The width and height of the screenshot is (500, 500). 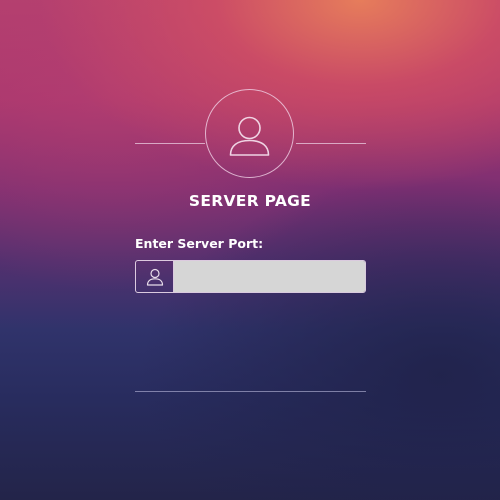 I want to click on port-input-group, so click(x=250, y=276).